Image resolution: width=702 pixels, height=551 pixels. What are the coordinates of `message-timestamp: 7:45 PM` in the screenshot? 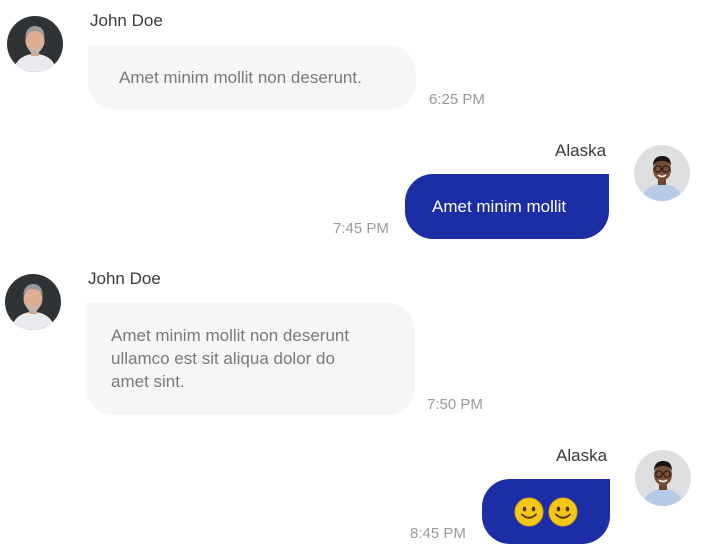 It's located at (361, 228).